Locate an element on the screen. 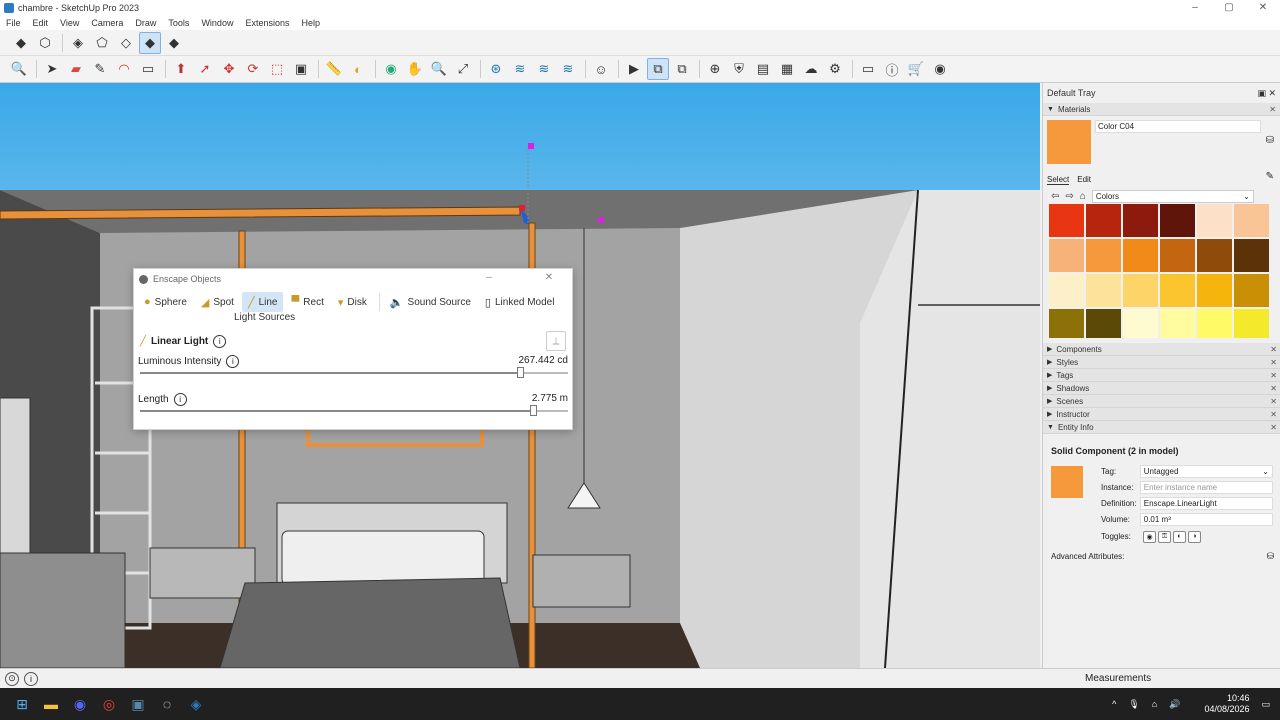 The image size is (1280, 720). extension-manager-icon: ≋ is located at coordinates (568, 69).